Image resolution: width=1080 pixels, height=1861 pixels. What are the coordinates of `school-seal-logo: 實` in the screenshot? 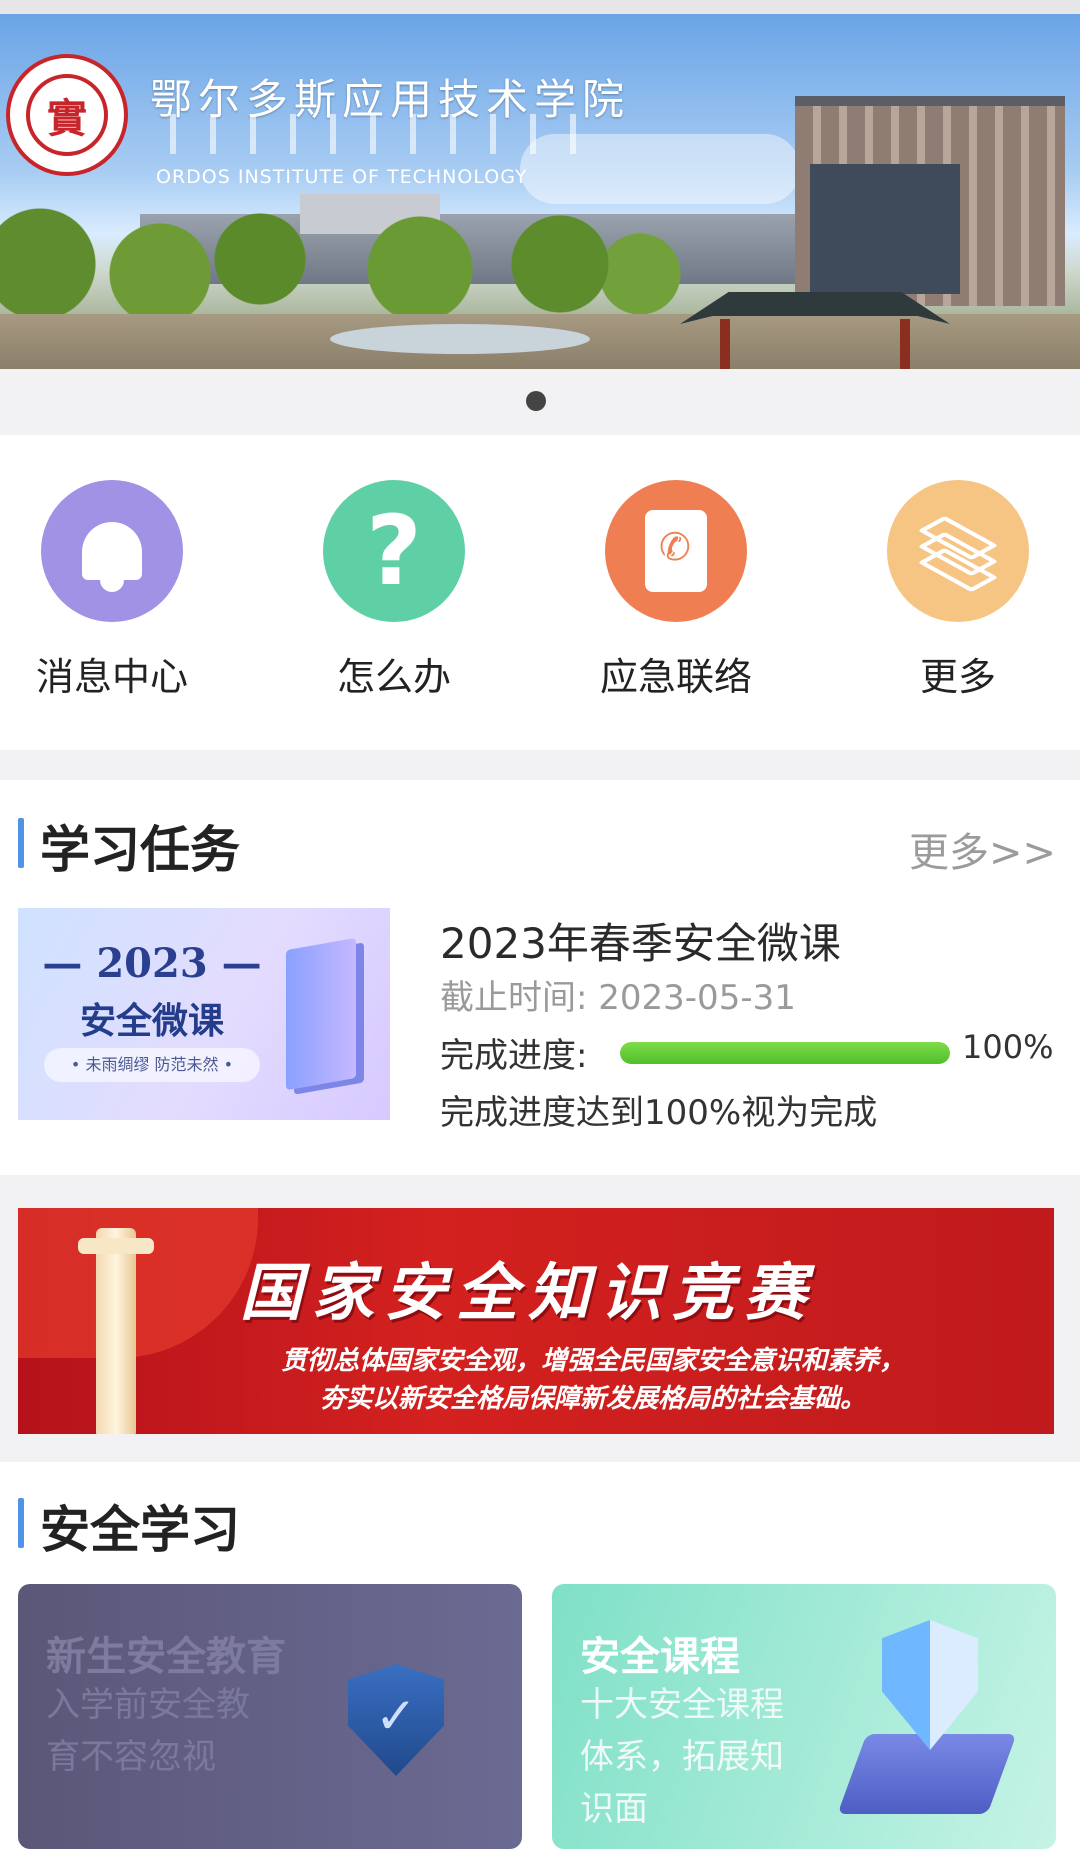 It's located at (67, 115).